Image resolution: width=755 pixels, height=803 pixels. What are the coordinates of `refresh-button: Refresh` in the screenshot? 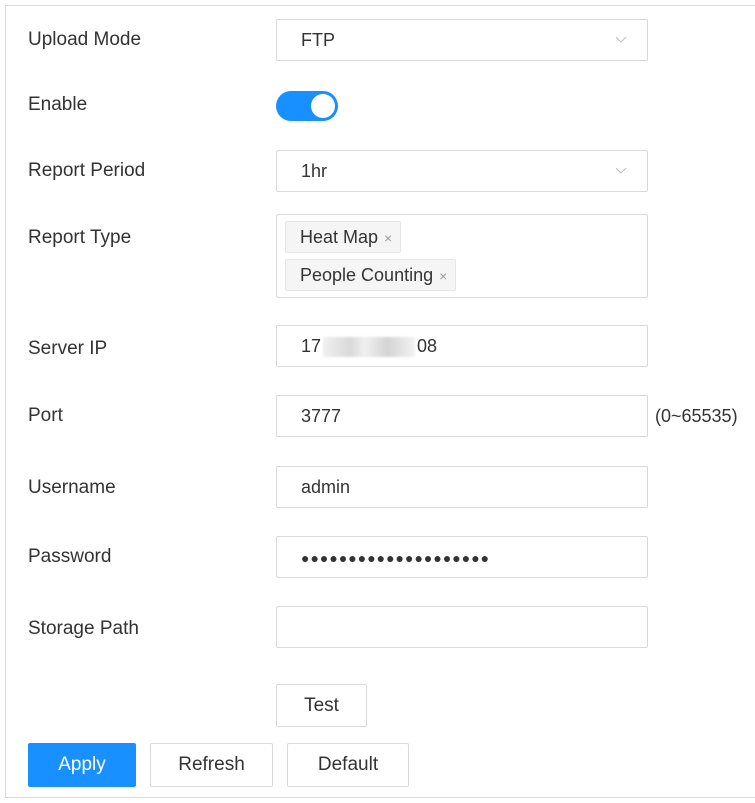 It's located at (211, 765).